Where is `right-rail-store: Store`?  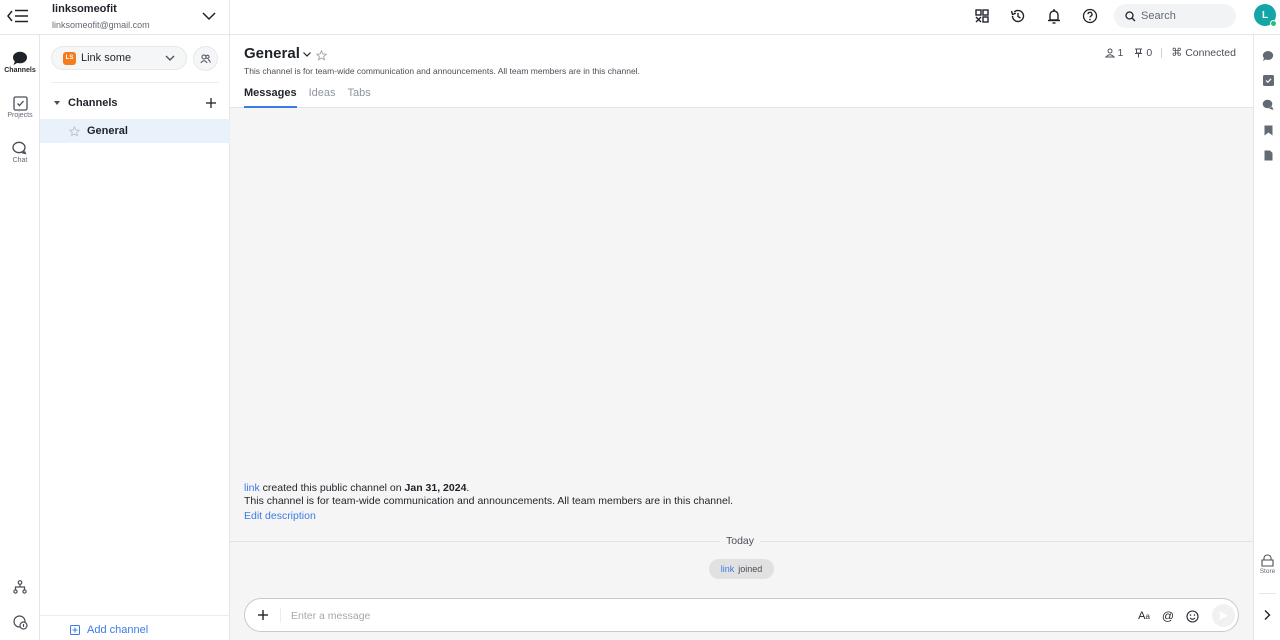 right-rail-store: Store is located at coordinates (1267, 564).